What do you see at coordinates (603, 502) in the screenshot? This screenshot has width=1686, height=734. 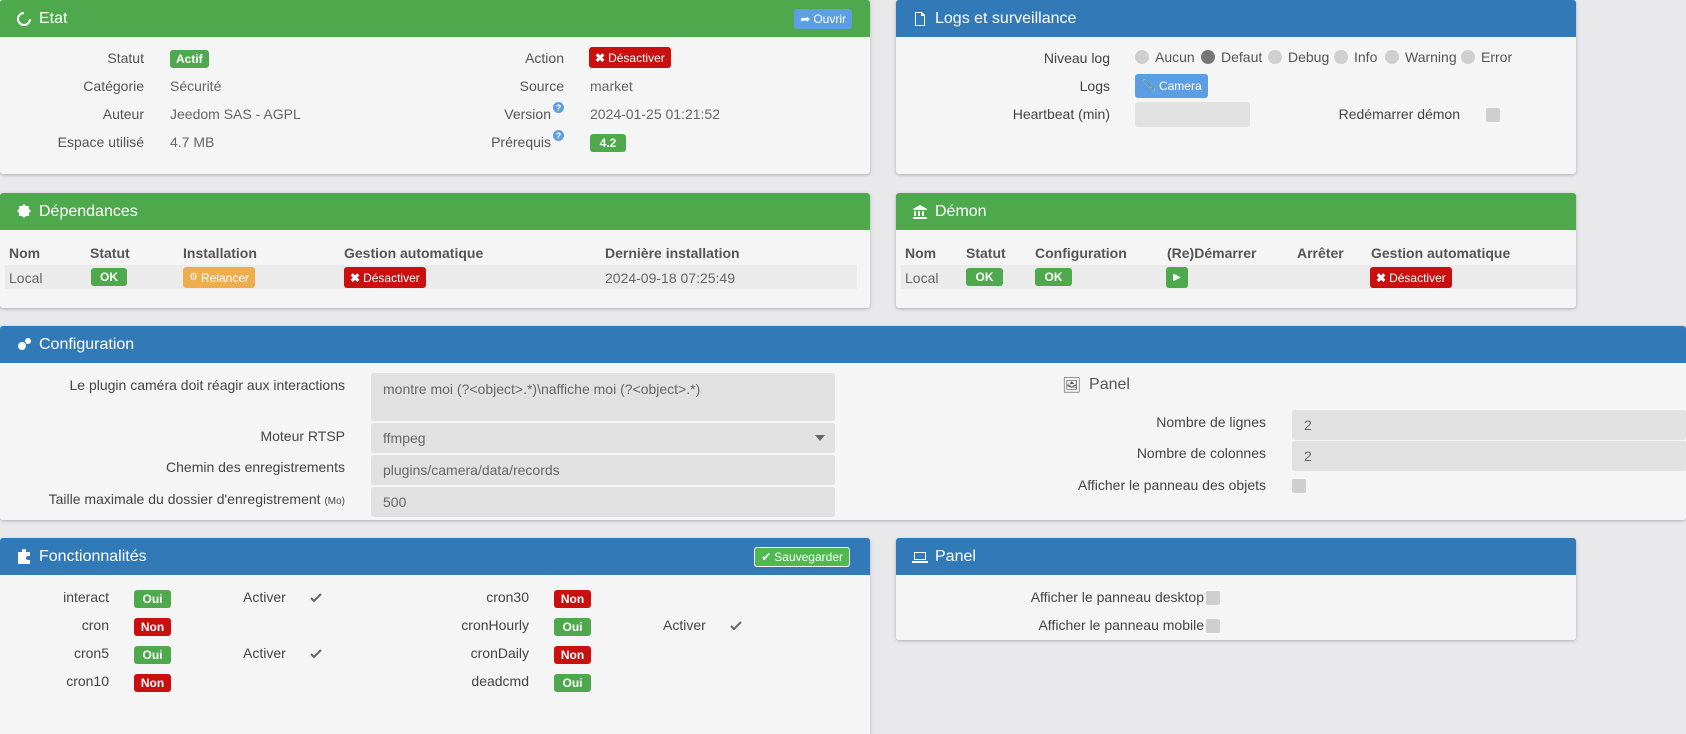 I see `taille-input: 500` at bounding box center [603, 502].